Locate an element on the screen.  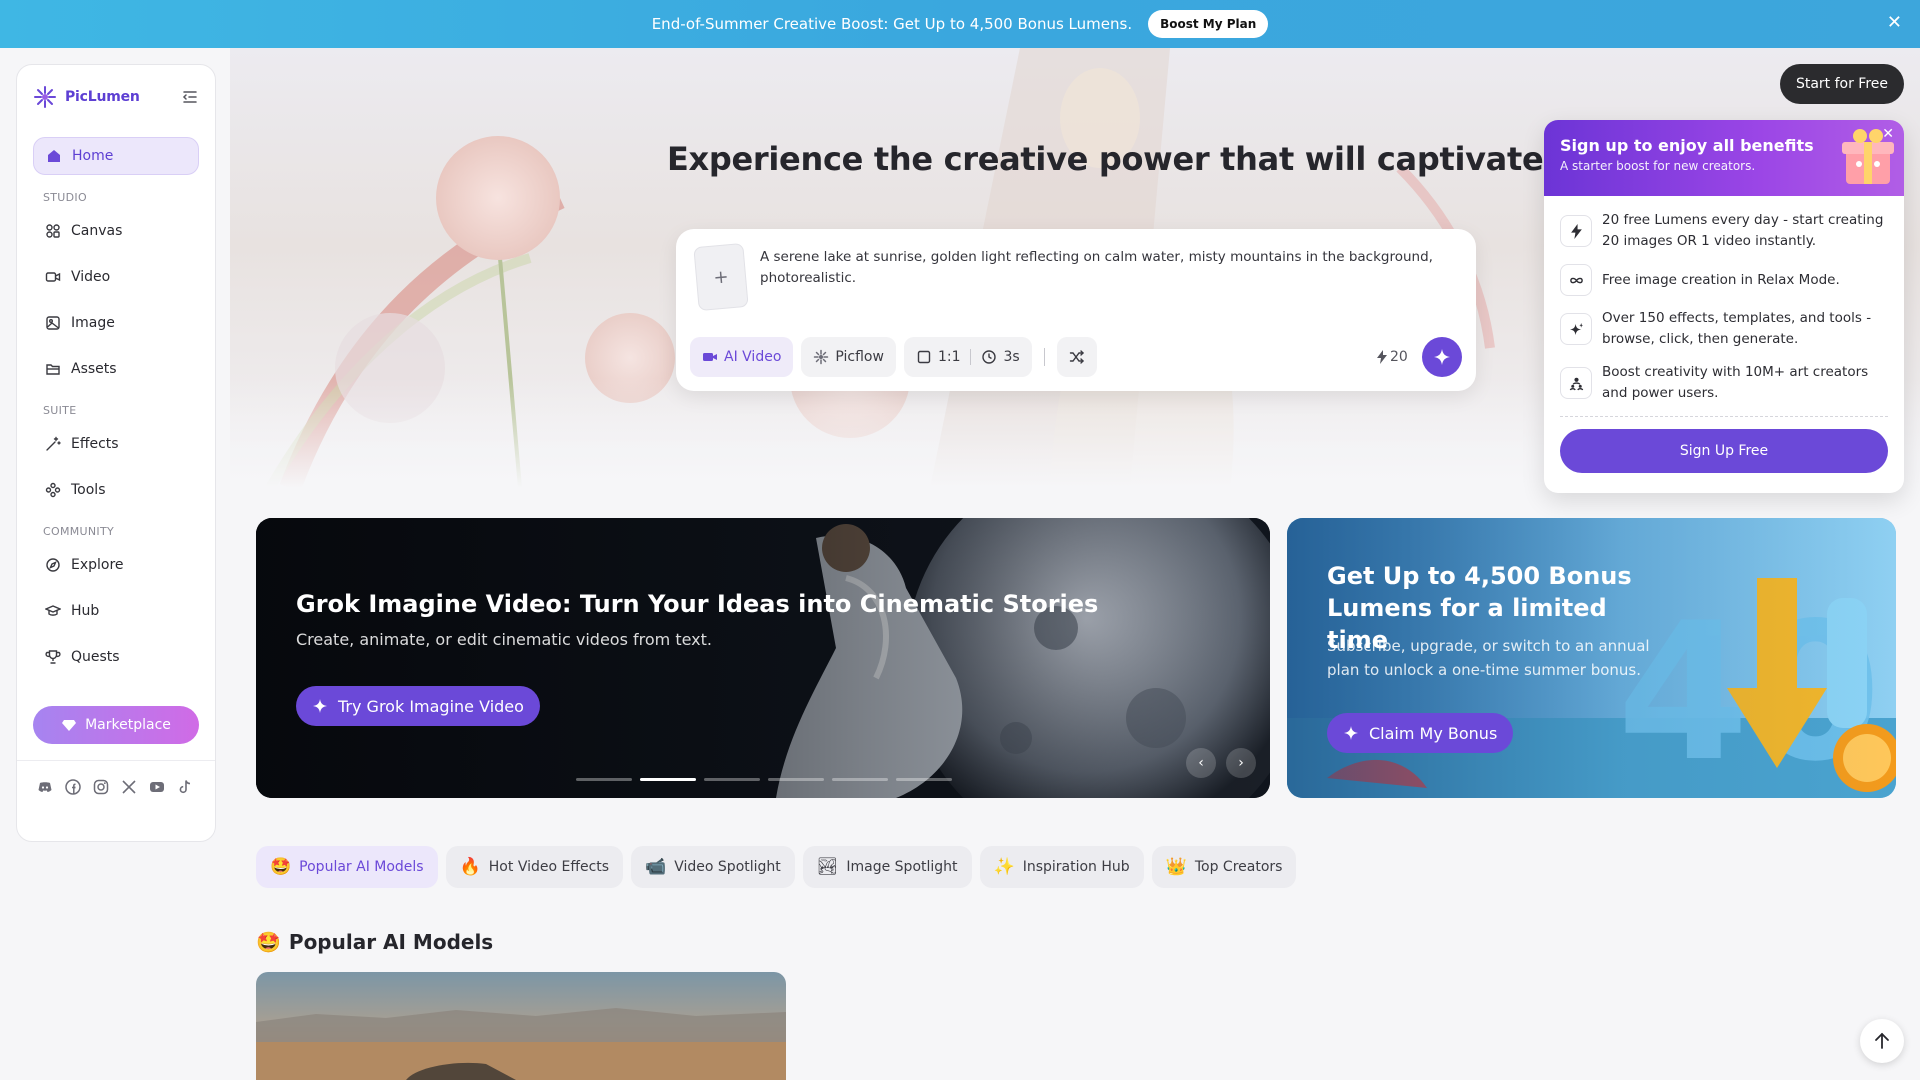
collapse-menu-icon is located at coordinates (190, 97).